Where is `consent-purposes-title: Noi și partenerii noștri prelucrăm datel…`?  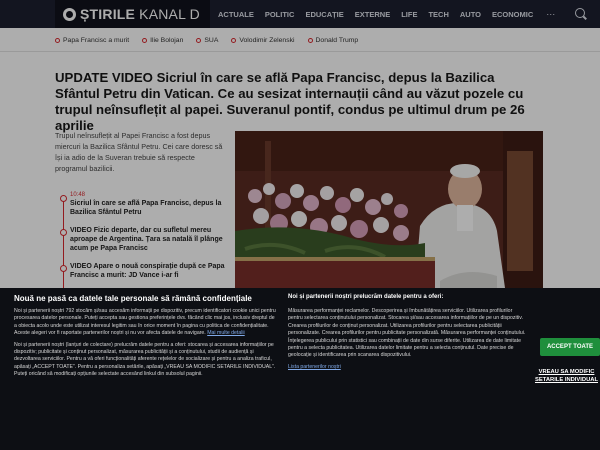
consent-purposes-title: Noi și partenerii noștri prelucrăm datel… is located at coordinates (366, 297).